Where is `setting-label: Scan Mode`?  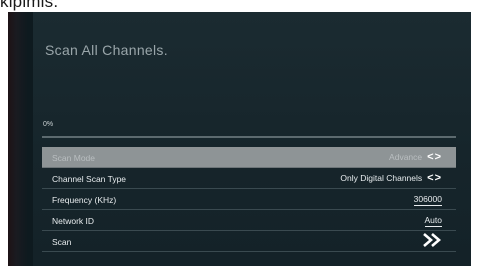
setting-label: Scan Mode is located at coordinates (73, 158).